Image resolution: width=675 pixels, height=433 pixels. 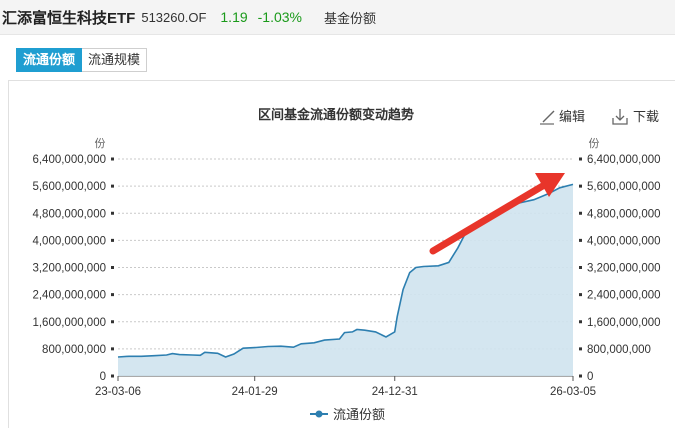 I want to click on fund-header: 汇添富恒生科技ETF 513260.OF 1.19 -1.03% 基金份额, so click(x=337, y=17).